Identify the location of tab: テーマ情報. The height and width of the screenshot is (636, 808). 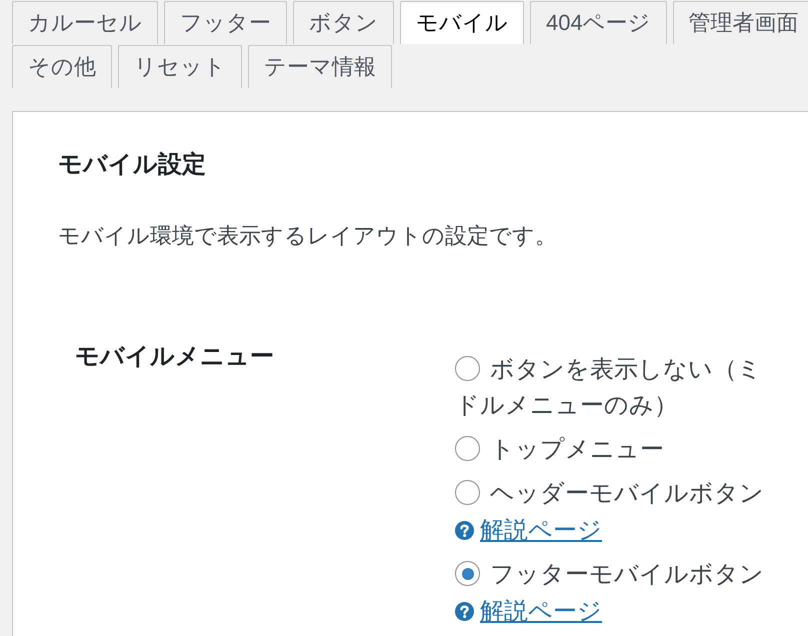
(320, 66).